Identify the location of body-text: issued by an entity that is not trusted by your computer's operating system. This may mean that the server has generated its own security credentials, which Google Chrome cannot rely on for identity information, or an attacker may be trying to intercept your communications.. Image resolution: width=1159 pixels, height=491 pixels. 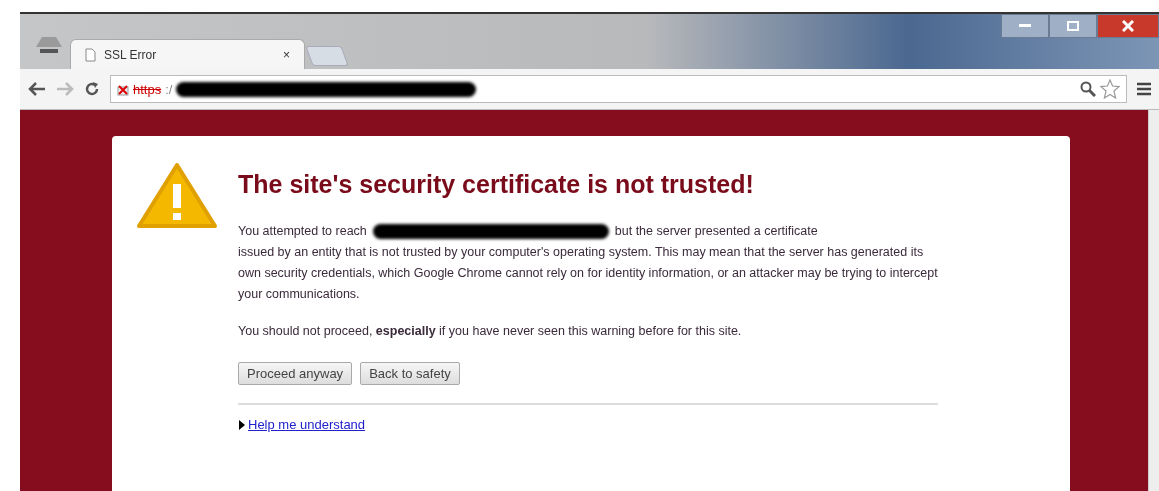
(588, 273).